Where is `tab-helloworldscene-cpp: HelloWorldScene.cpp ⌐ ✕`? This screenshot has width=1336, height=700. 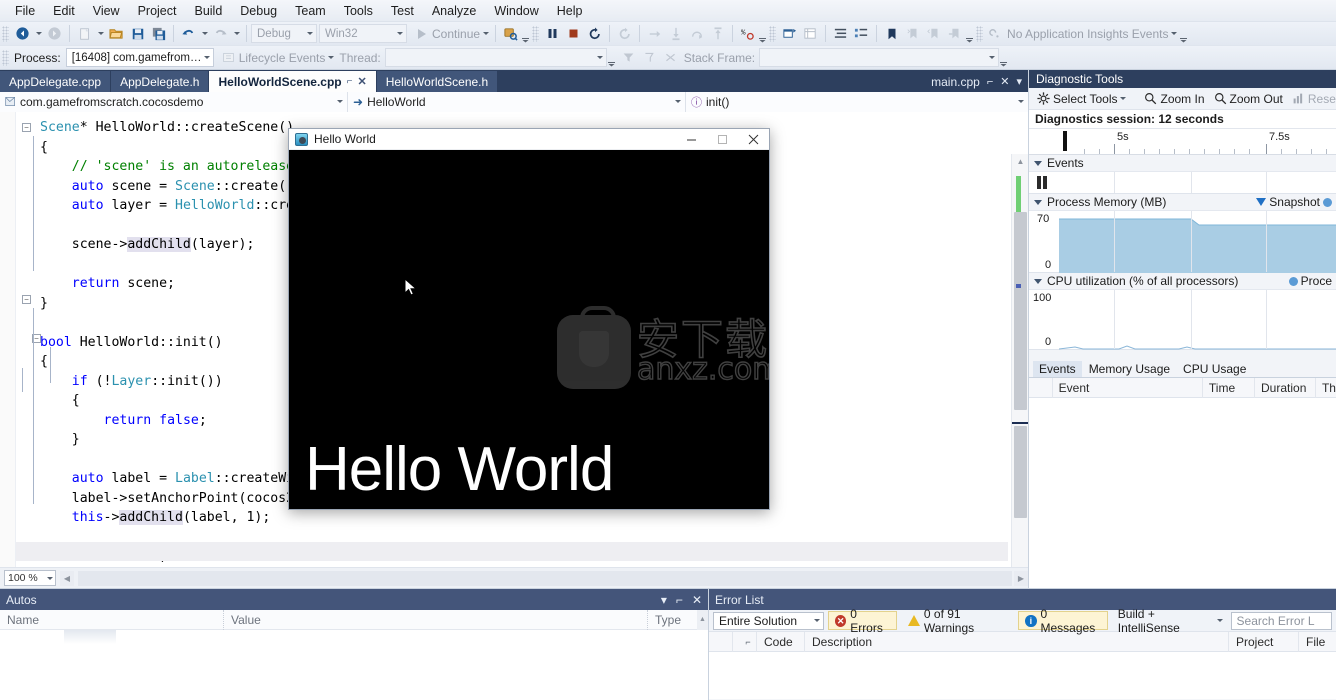 tab-helloworldscene-cpp: HelloWorldScene.cpp ⌐ ✕ is located at coordinates (292, 81).